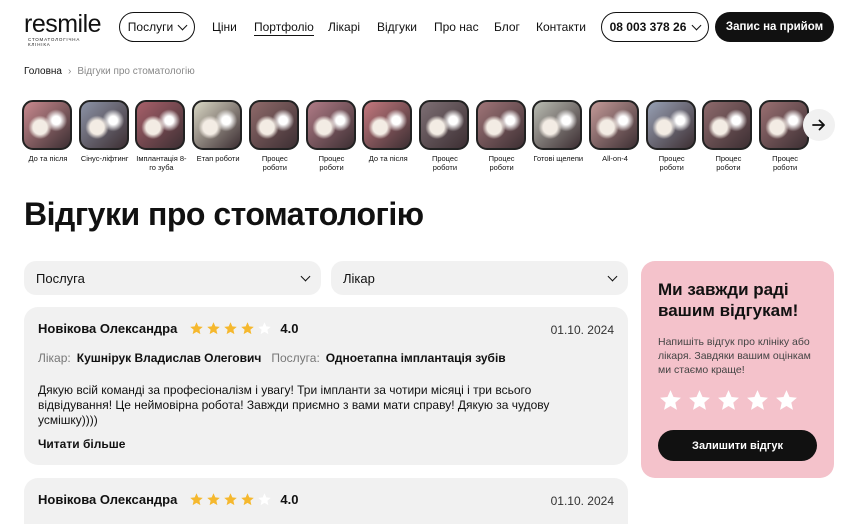  I want to click on portfolio-thumbnail: Імплантація 8-го зуба, so click(161, 136).